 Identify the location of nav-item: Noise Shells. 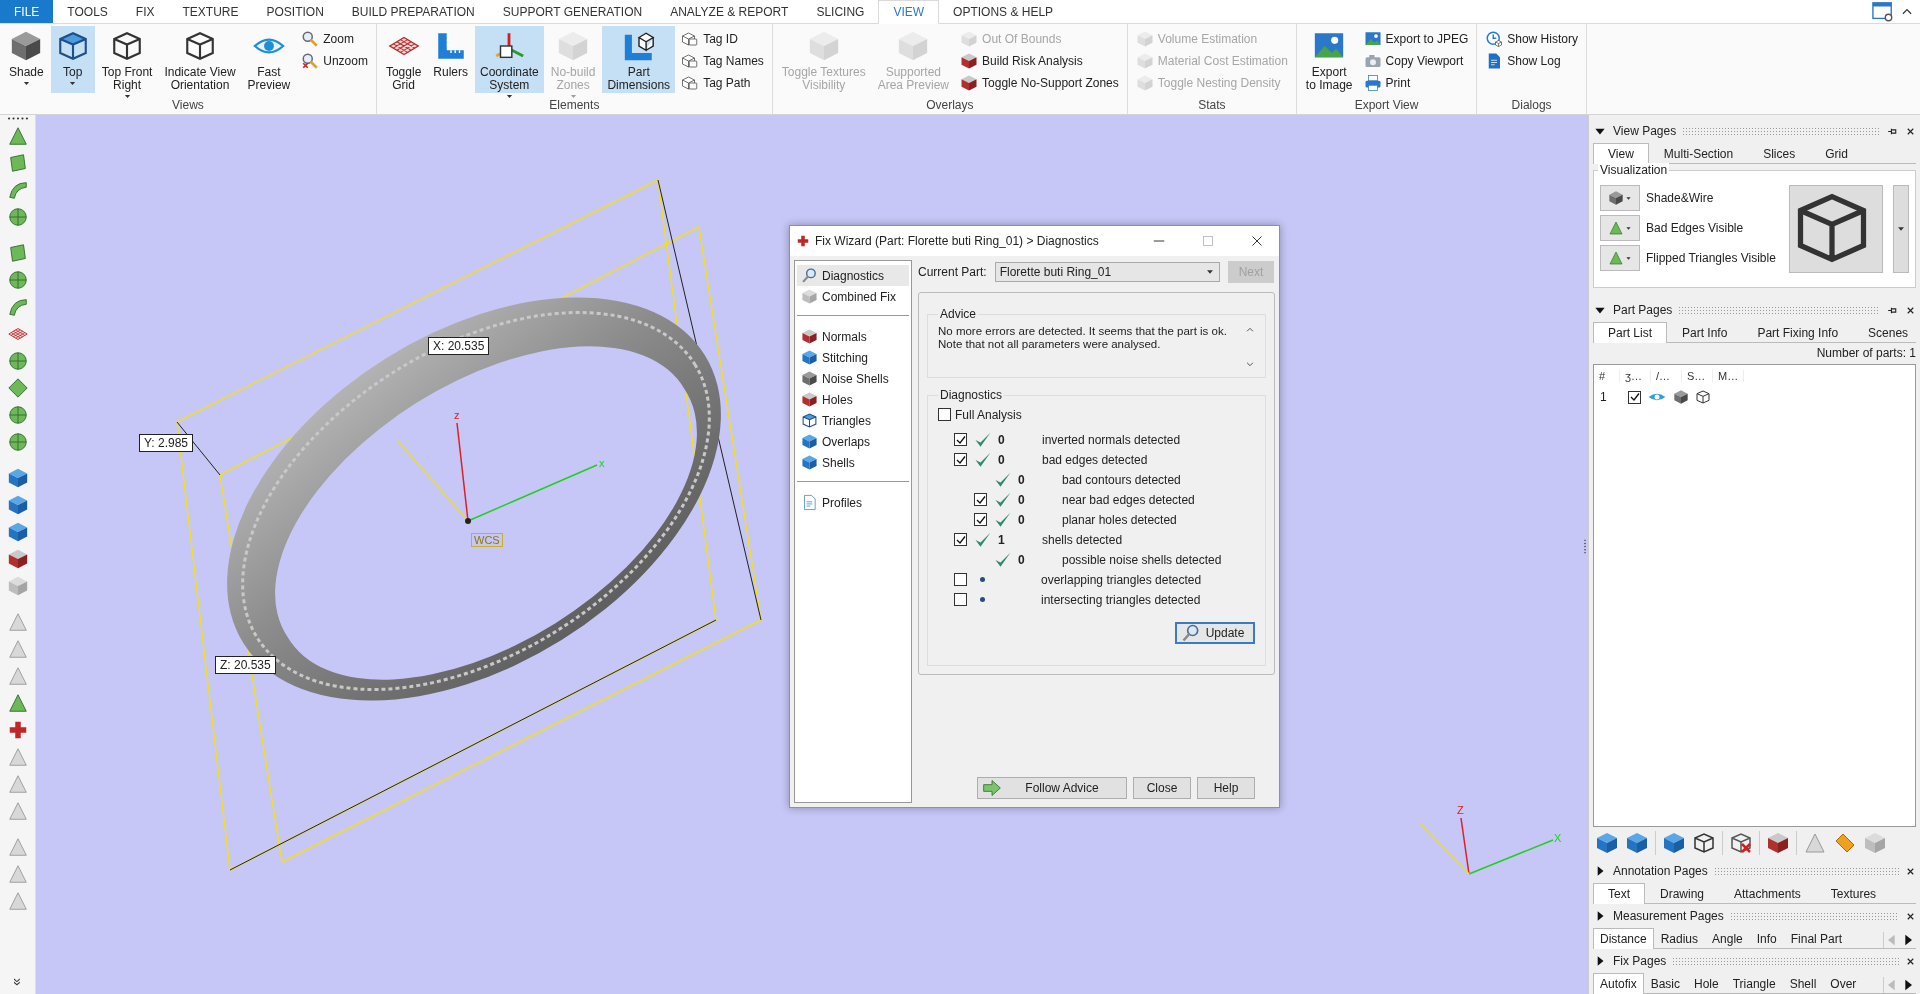
(853, 378).